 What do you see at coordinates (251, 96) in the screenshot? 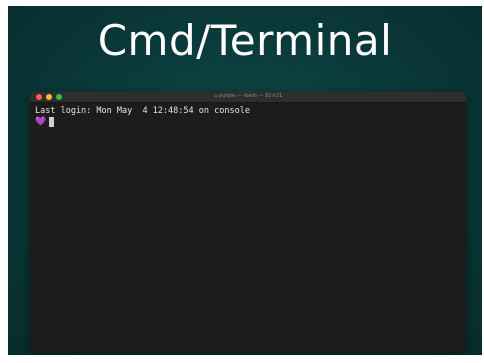
I see `window-title-text: purple — -bash — 81×21` at bounding box center [251, 96].